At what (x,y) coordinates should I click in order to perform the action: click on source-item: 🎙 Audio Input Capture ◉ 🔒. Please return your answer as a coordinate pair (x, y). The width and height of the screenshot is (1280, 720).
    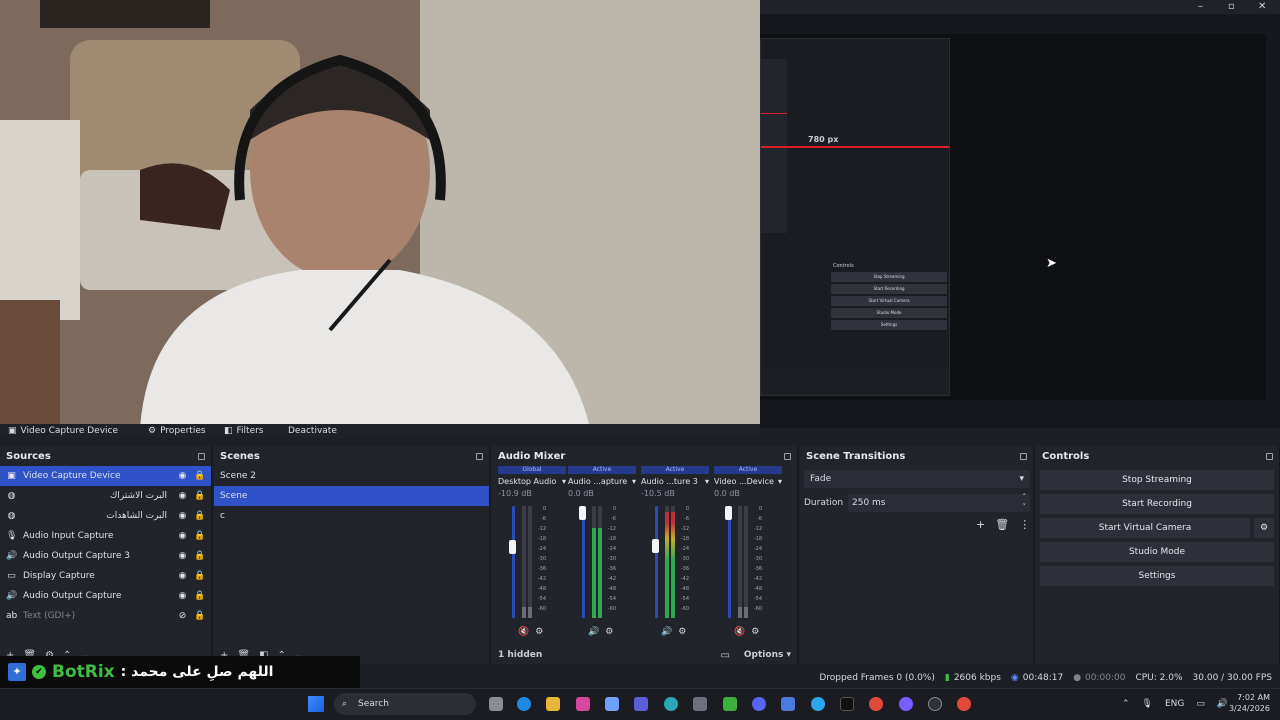
    Looking at the image, I should click on (105, 536).